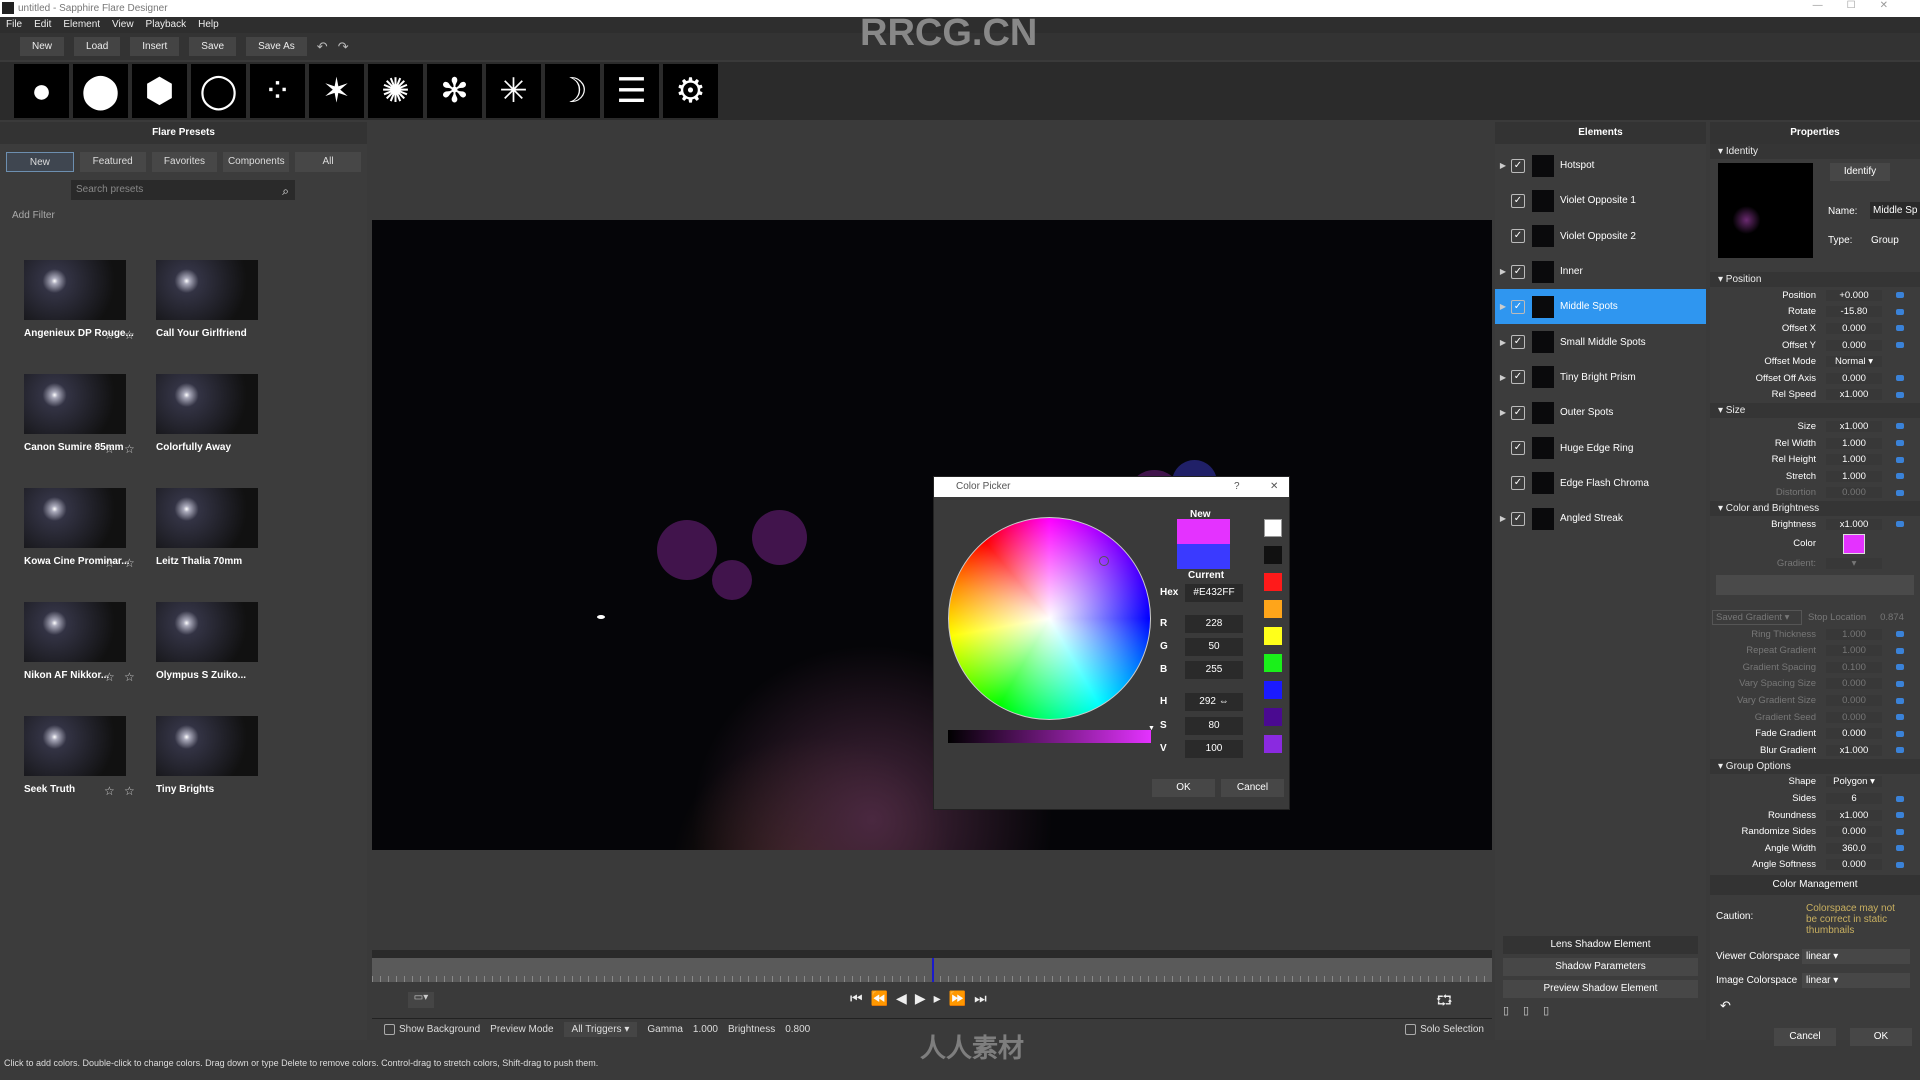 The image size is (1920, 1080). Describe the element at coordinates (1214, 749) in the screenshot. I see `v-field: 100` at that location.